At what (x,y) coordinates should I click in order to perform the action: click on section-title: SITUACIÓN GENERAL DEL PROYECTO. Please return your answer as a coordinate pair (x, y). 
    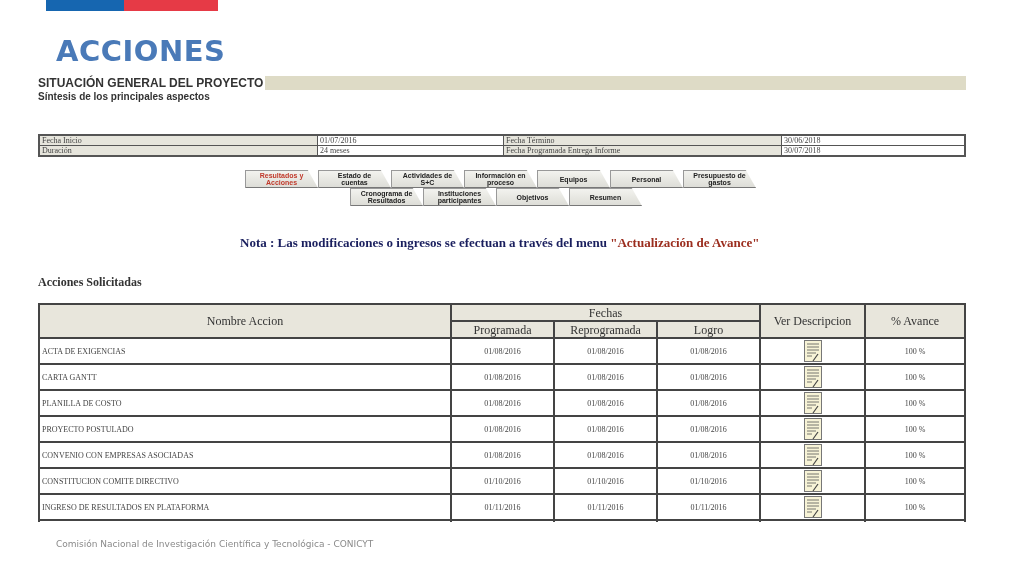
    Looking at the image, I should click on (151, 83).